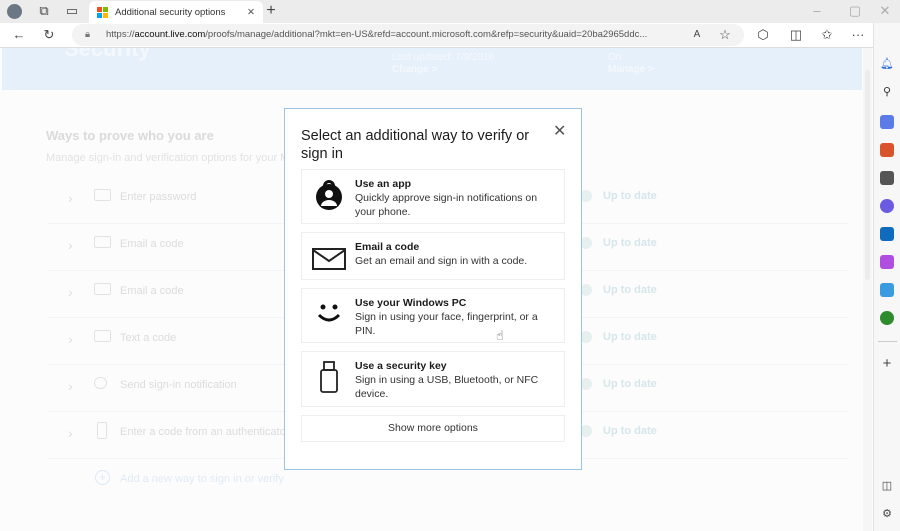 The image size is (900, 531). Describe the element at coordinates (102, 477) in the screenshot. I see `add-circle-icon: +` at that location.